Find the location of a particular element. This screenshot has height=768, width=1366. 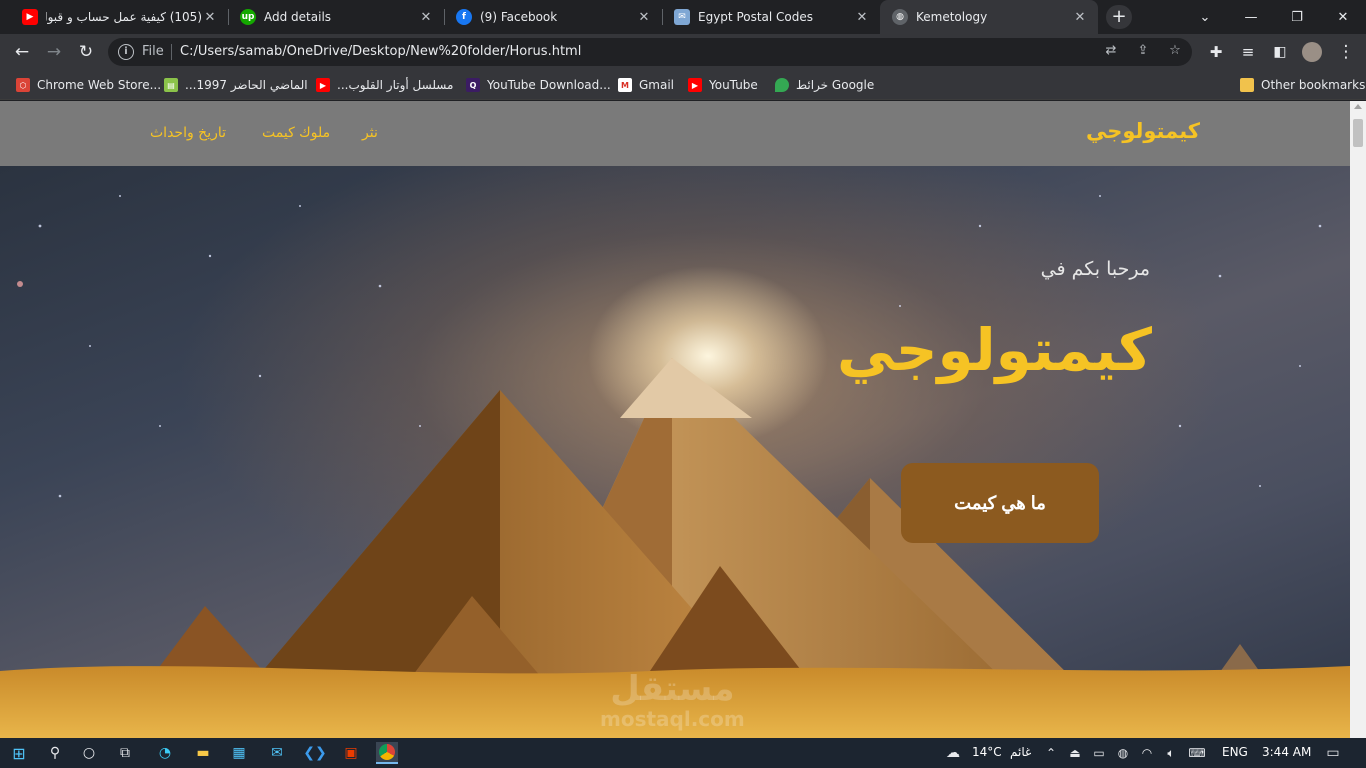

page-scrollbar is located at coordinates (1358, 419).